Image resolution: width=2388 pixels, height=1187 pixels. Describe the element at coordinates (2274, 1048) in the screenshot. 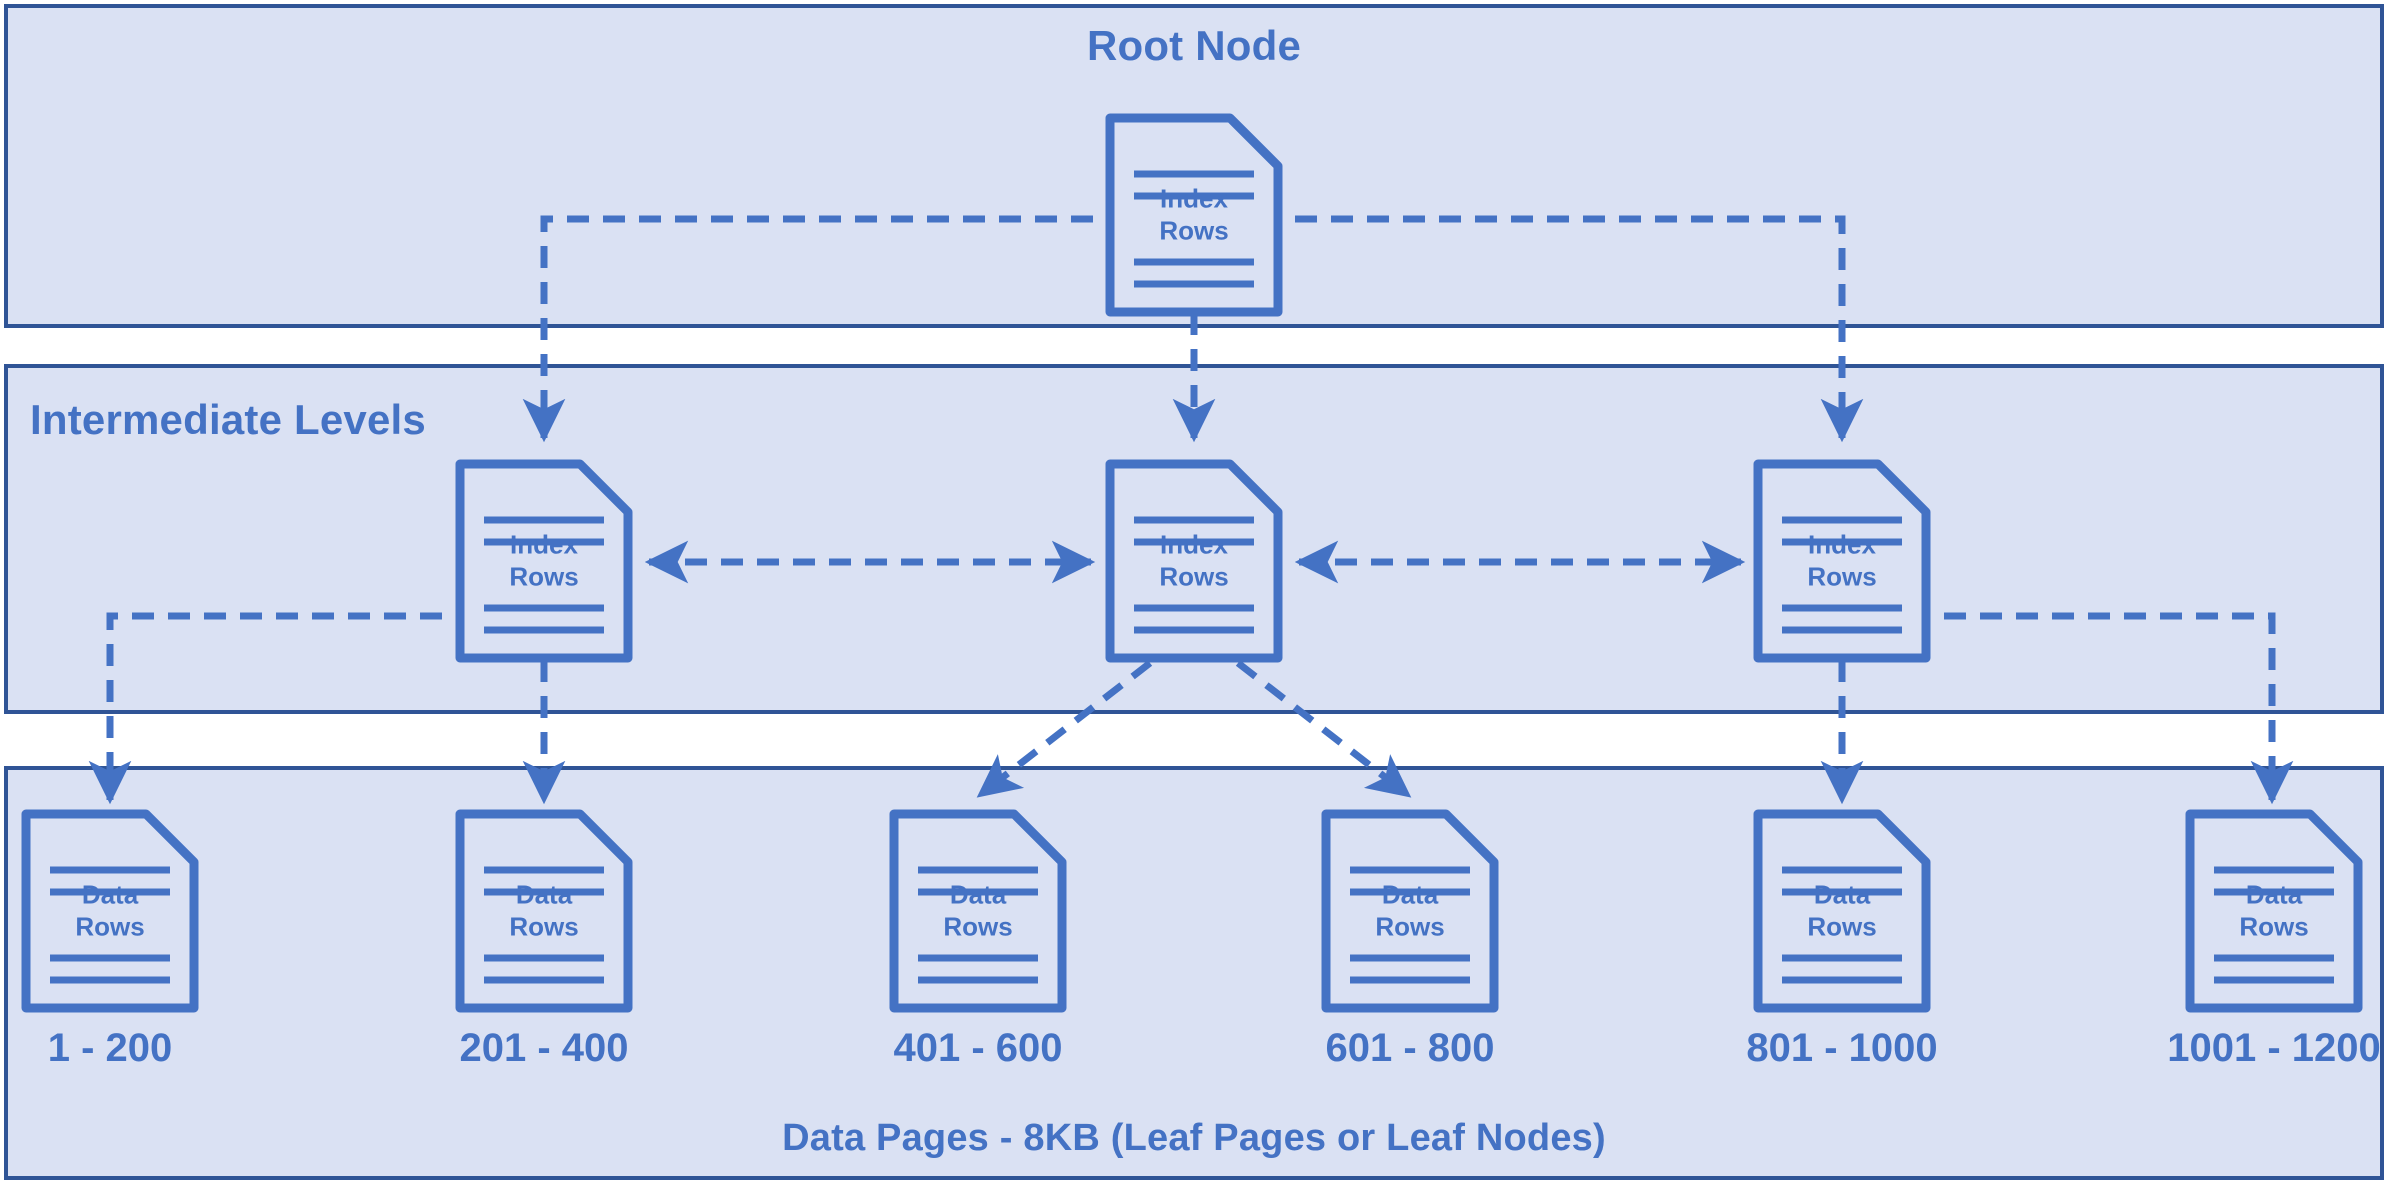

I see `range-label-6: 1001 - 1200` at that location.